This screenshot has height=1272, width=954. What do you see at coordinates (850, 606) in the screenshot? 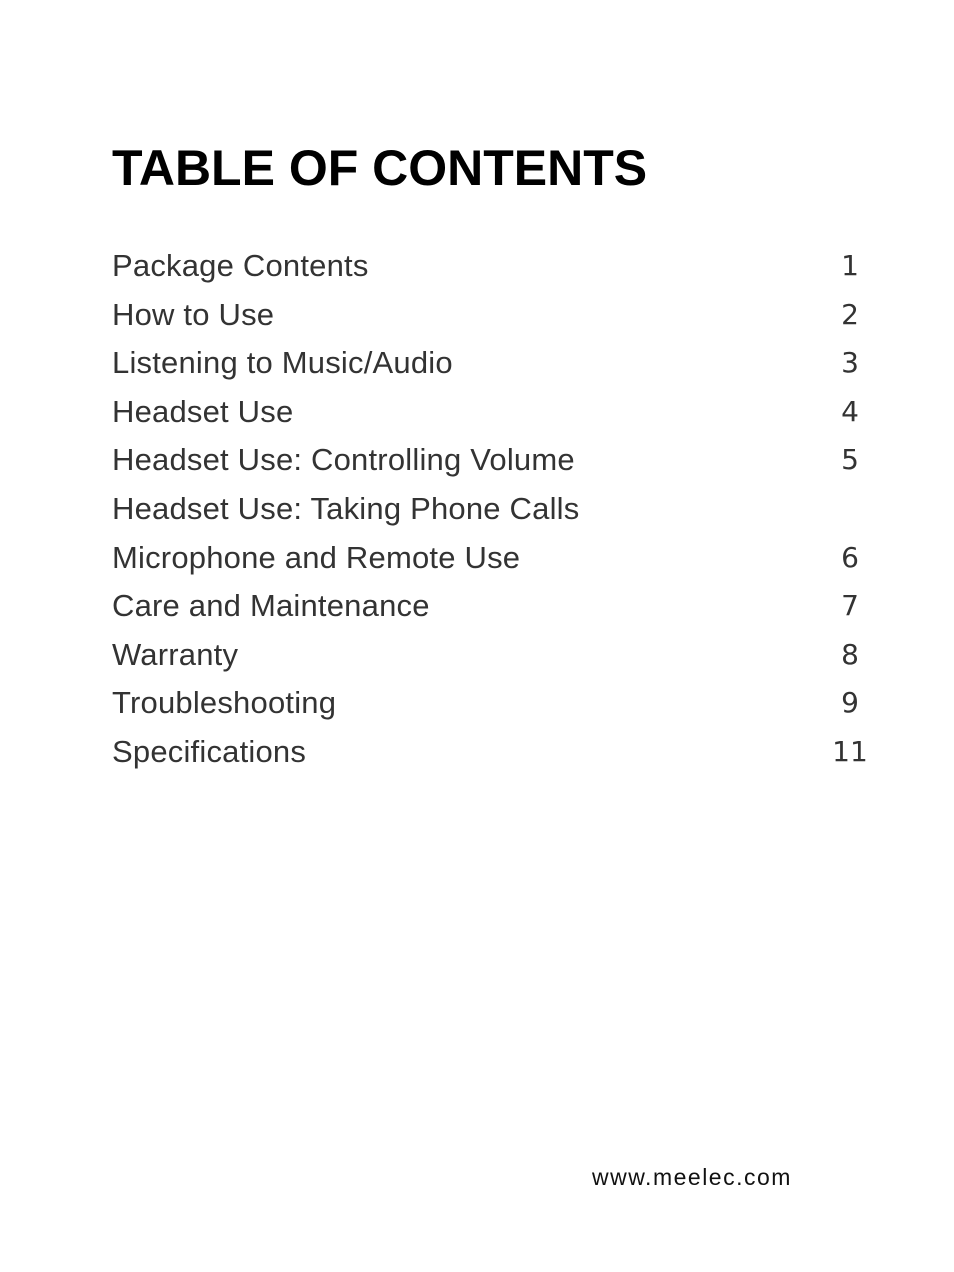
I see `toc-entry-page: 7` at bounding box center [850, 606].